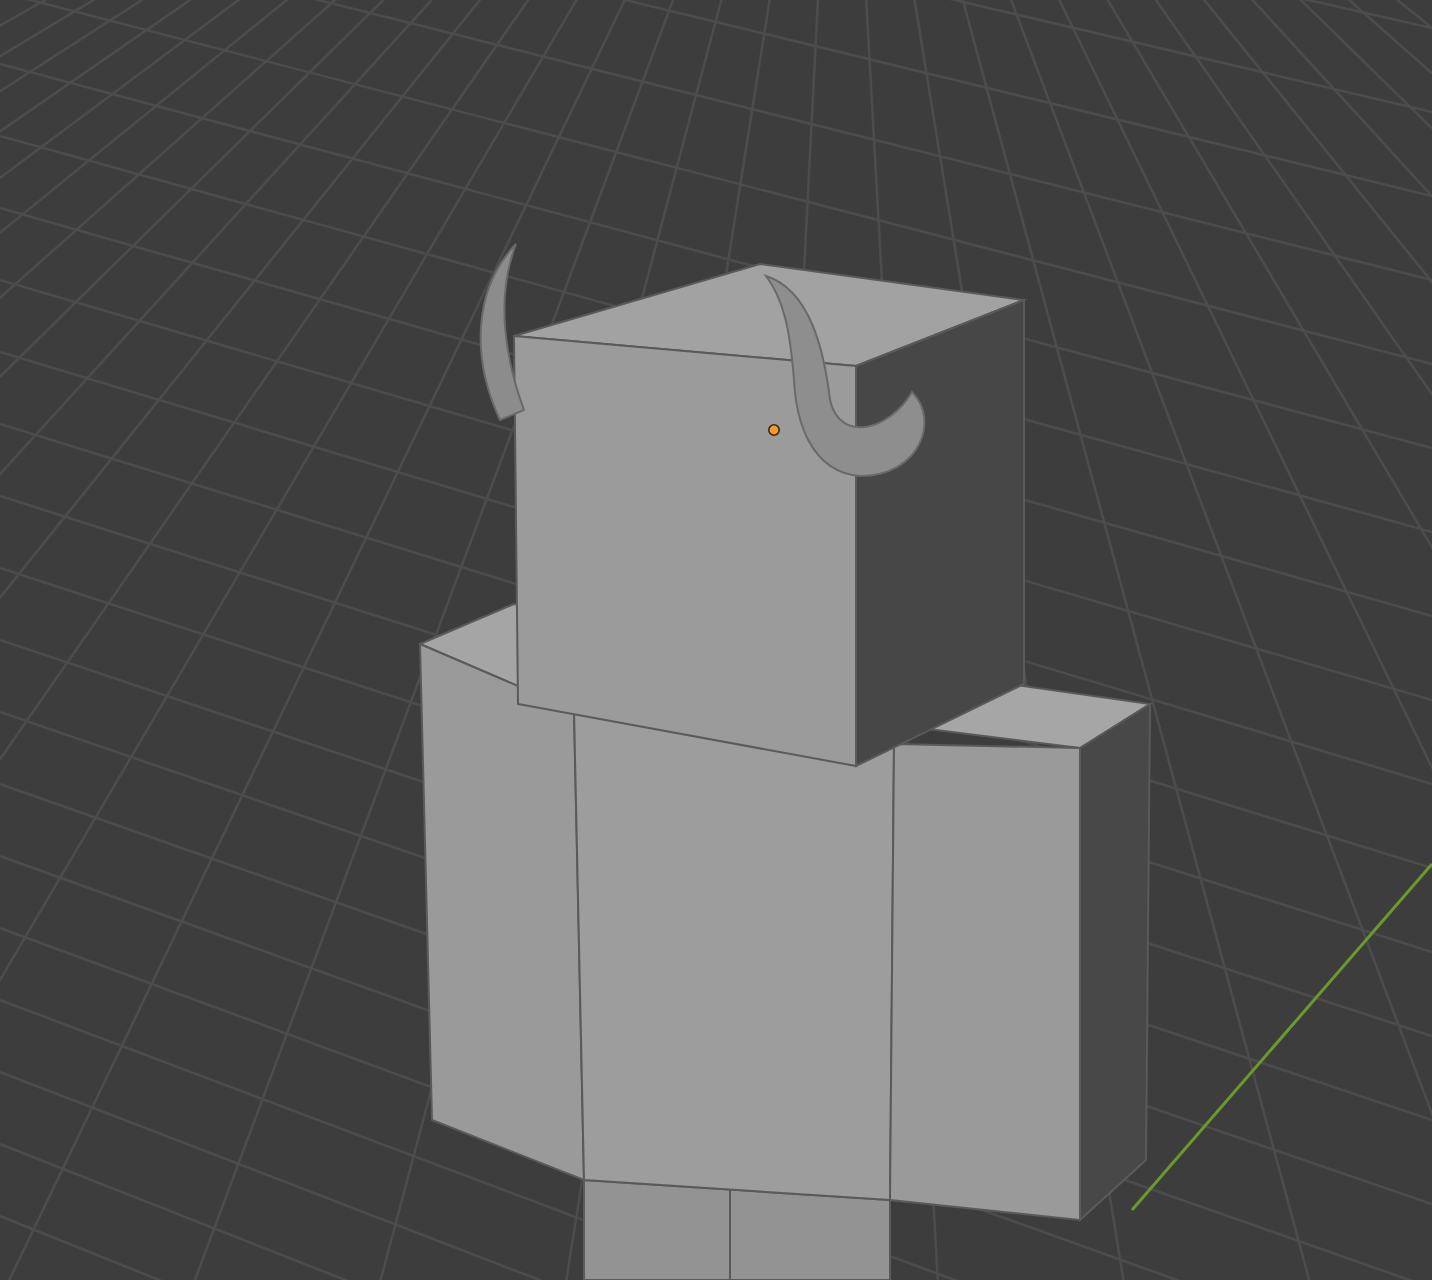 The width and height of the screenshot is (1432, 1280). Describe the element at coordinates (774, 430) in the screenshot. I see `origin-point-icon` at that location.